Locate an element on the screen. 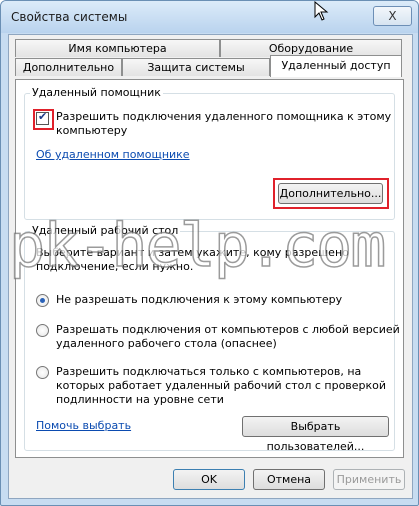 The width and height of the screenshot is (419, 506). watermark-text: pk-help.com is located at coordinates (197, 246).